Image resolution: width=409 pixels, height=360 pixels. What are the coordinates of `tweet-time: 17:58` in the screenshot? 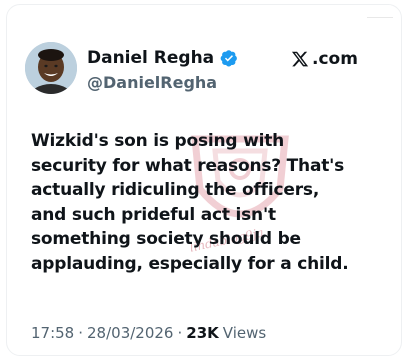 It's located at (52, 333).